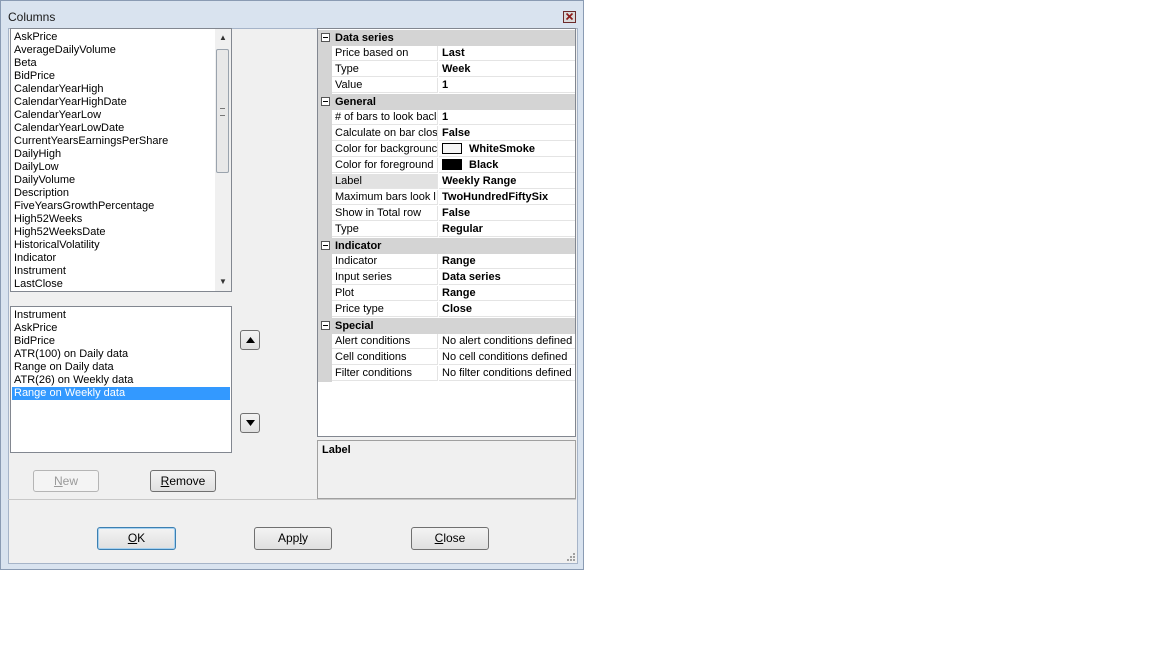 The width and height of the screenshot is (1152, 648). I want to click on property-row: Show in Total row False, so click(446, 214).